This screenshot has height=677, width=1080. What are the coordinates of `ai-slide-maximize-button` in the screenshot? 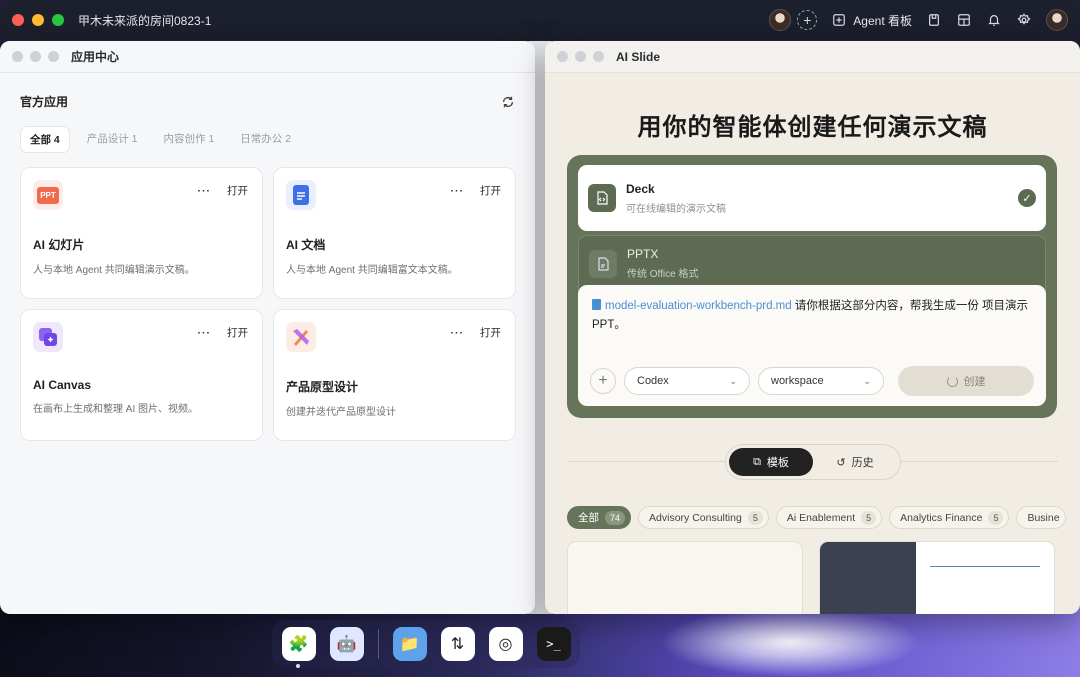 It's located at (598, 56).